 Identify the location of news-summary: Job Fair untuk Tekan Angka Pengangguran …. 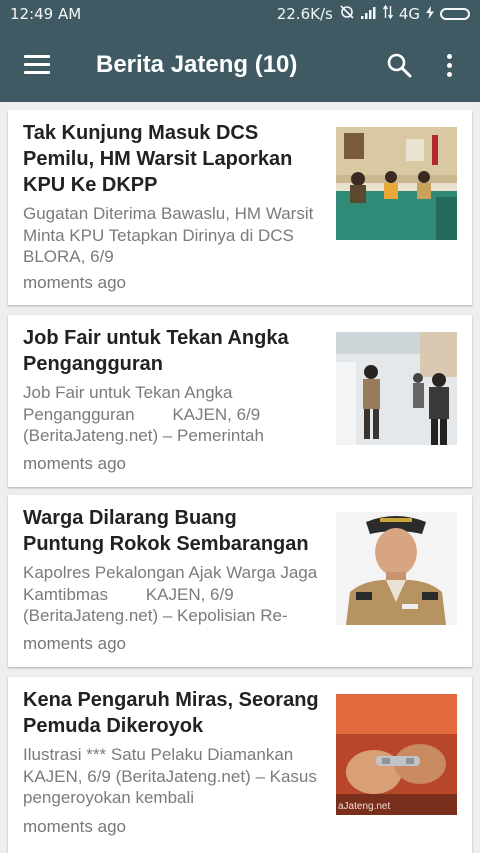
(144, 414).